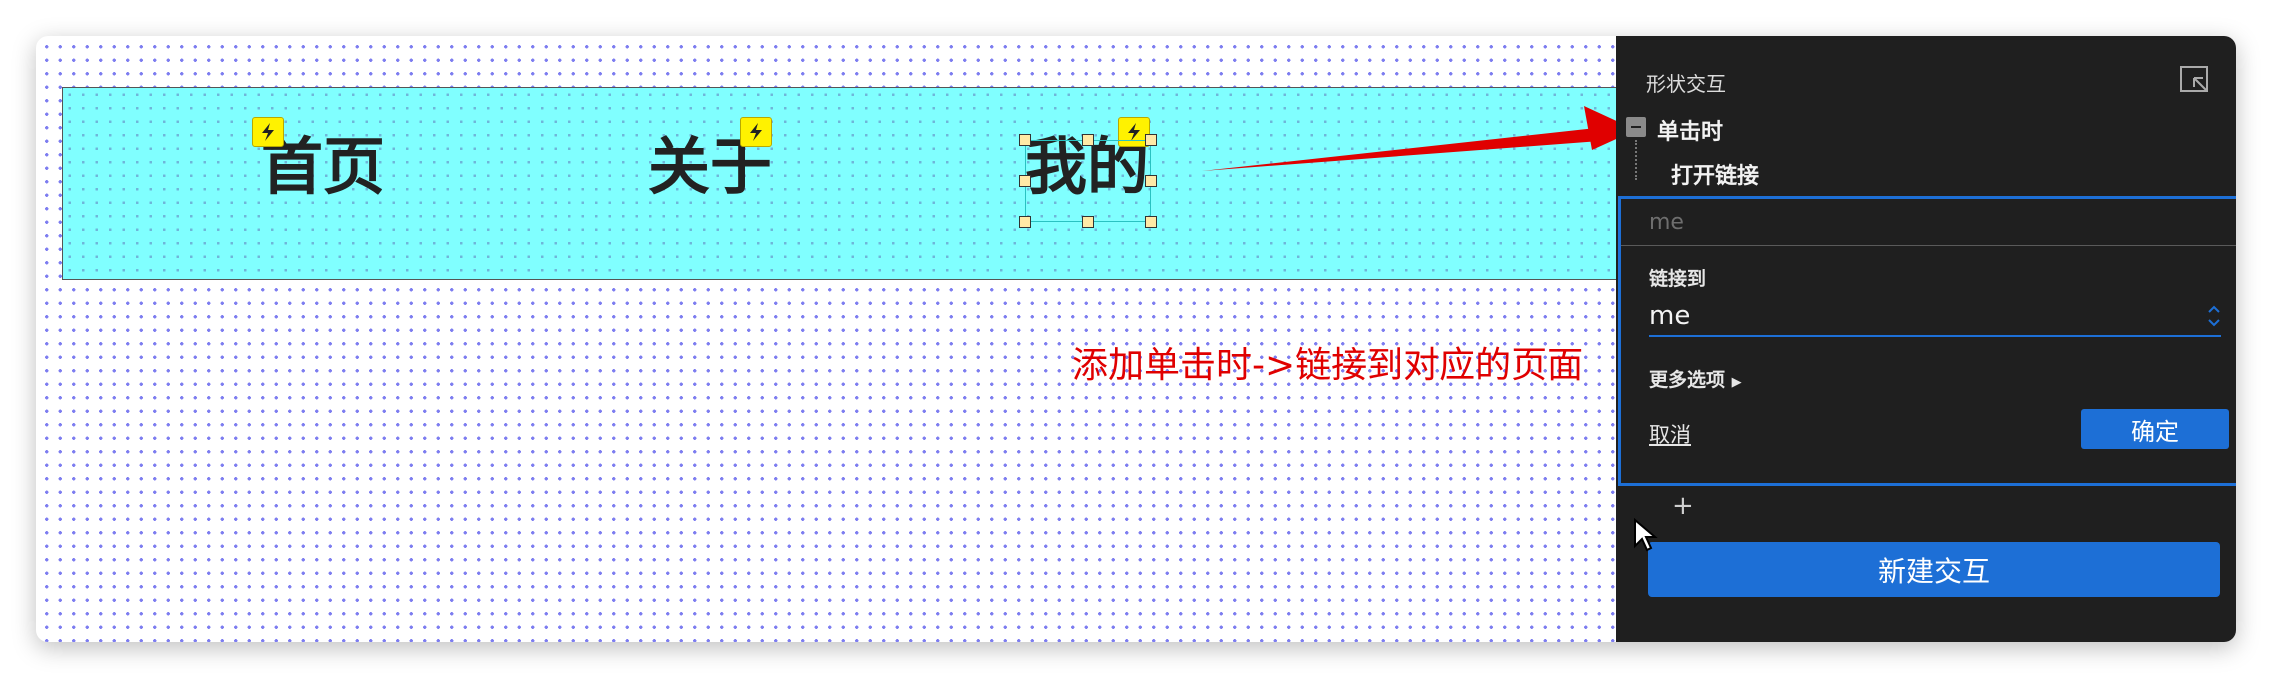 The height and width of the screenshot is (678, 2272). What do you see at coordinates (1715, 174) in the screenshot?
I see `action-label: 打开链接` at bounding box center [1715, 174].